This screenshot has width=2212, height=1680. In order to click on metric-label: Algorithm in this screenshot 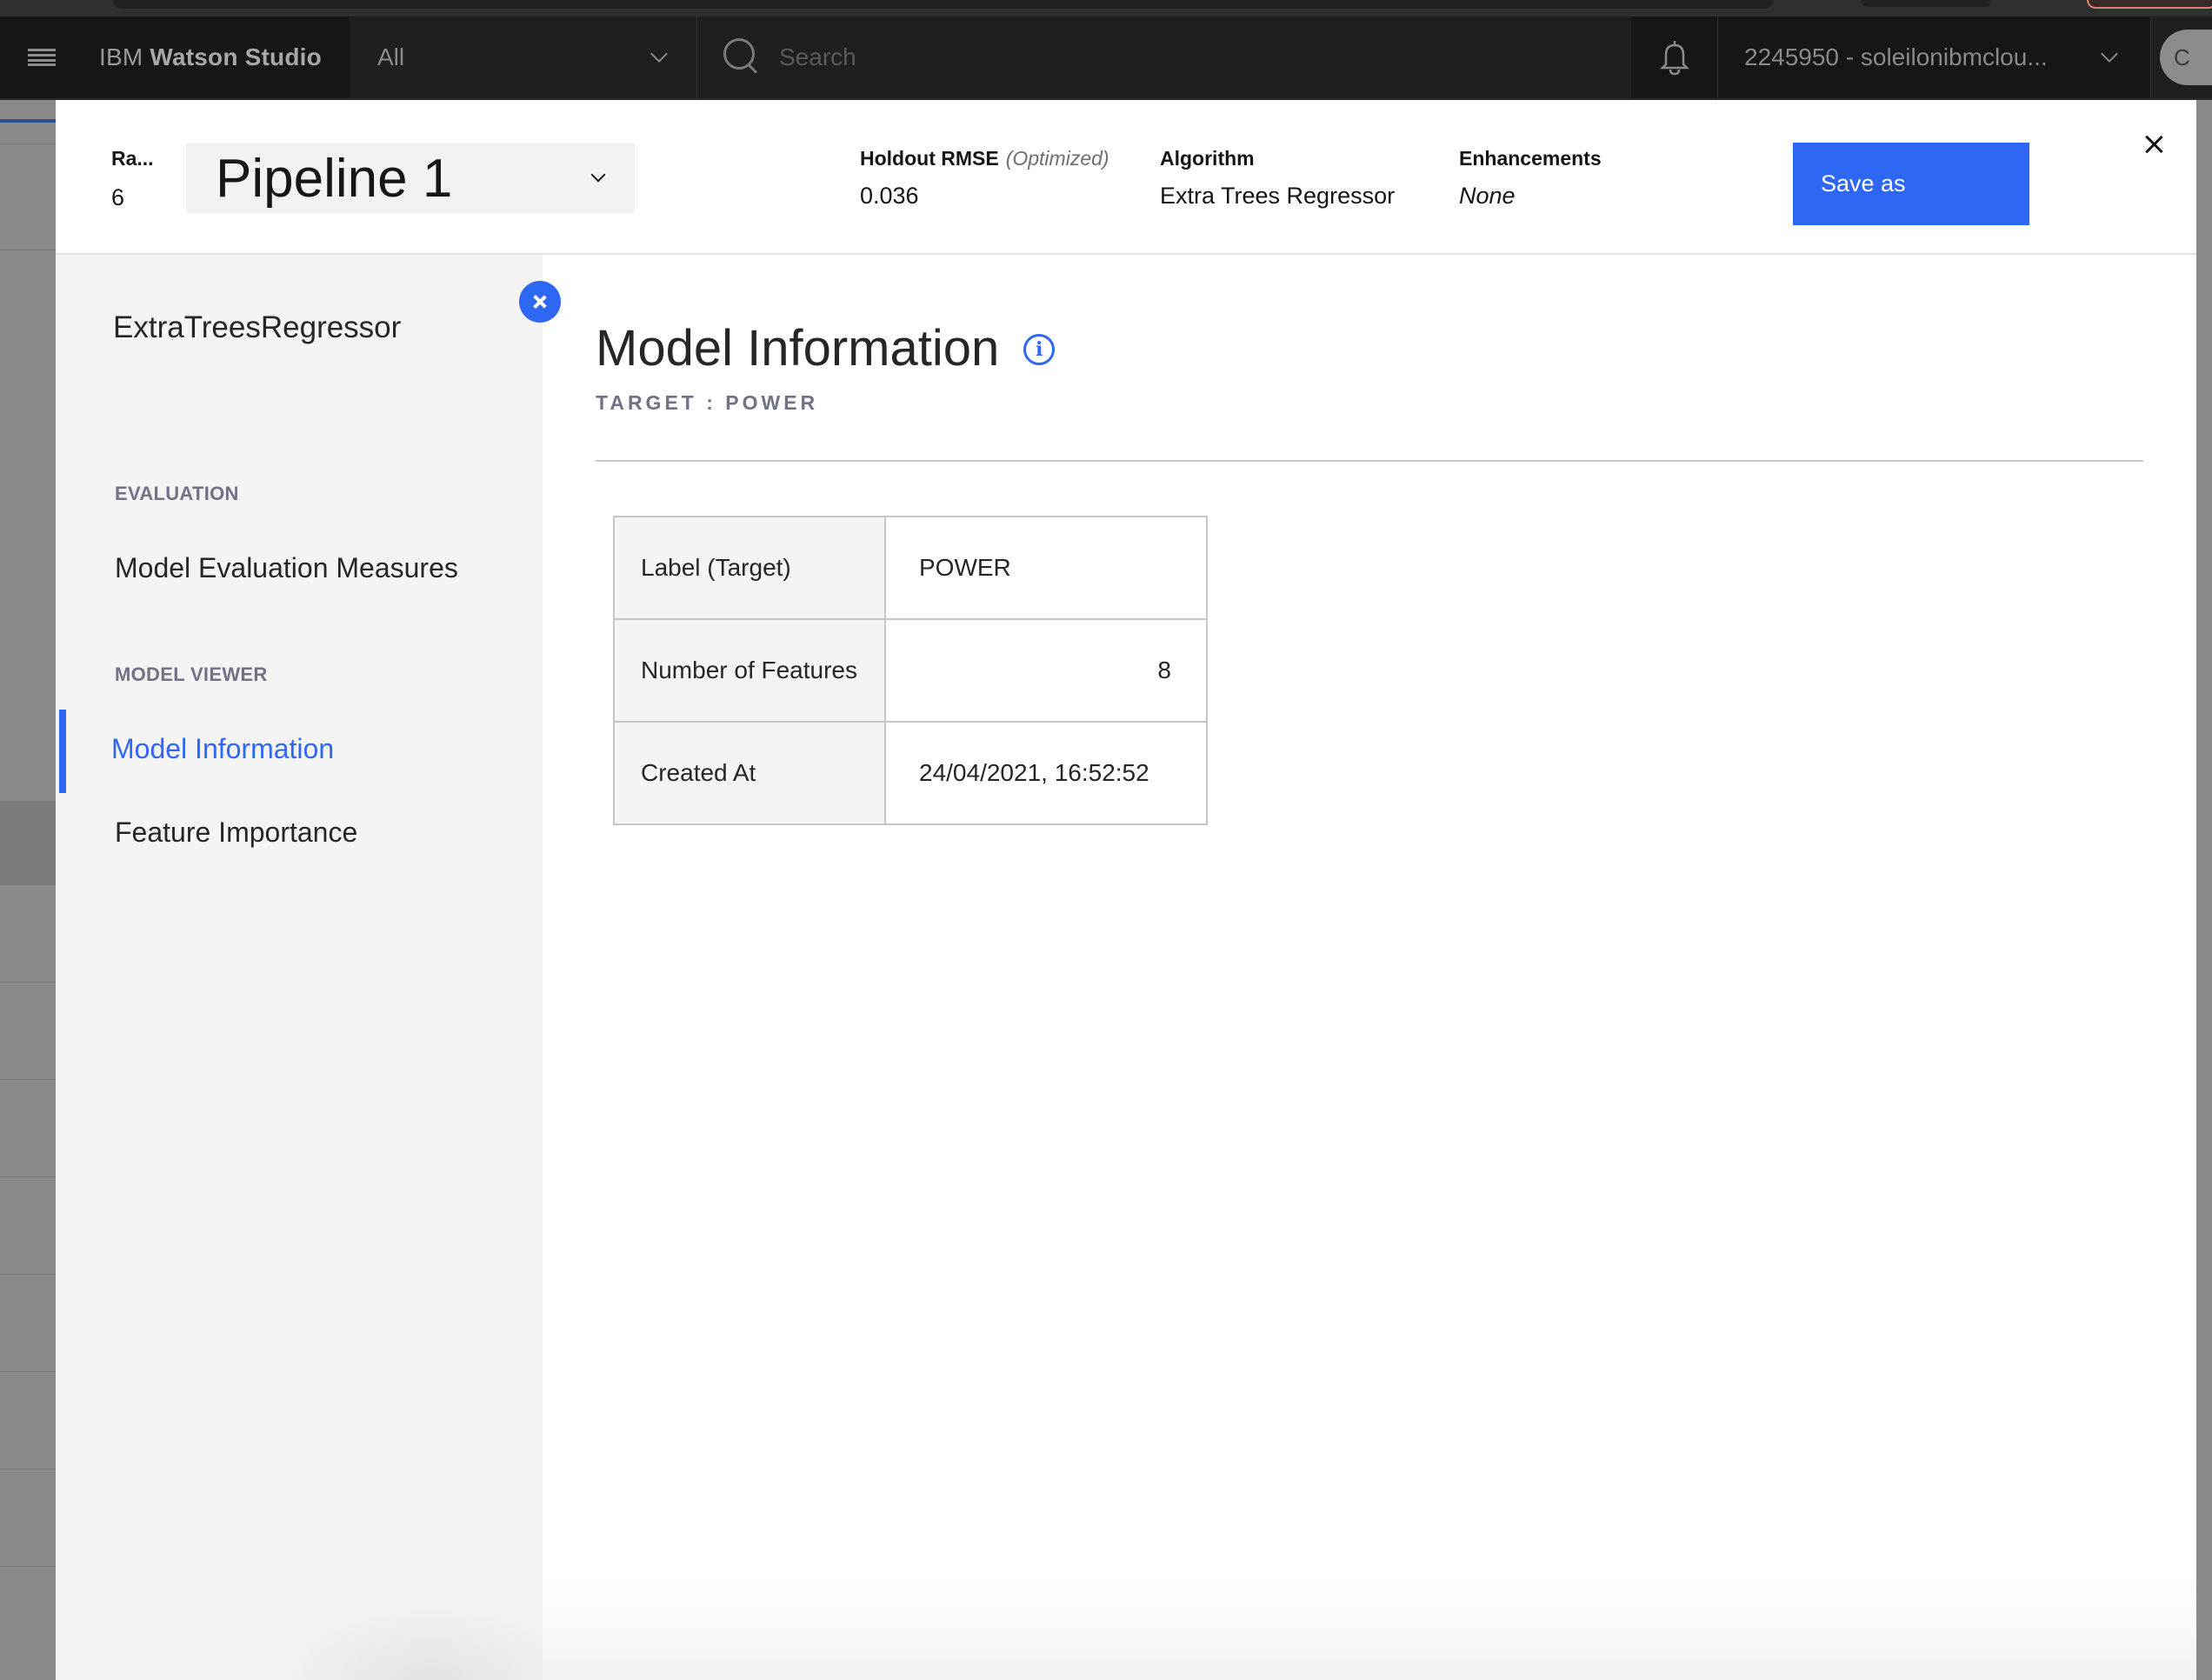, I will do `click(1207, 158)`.